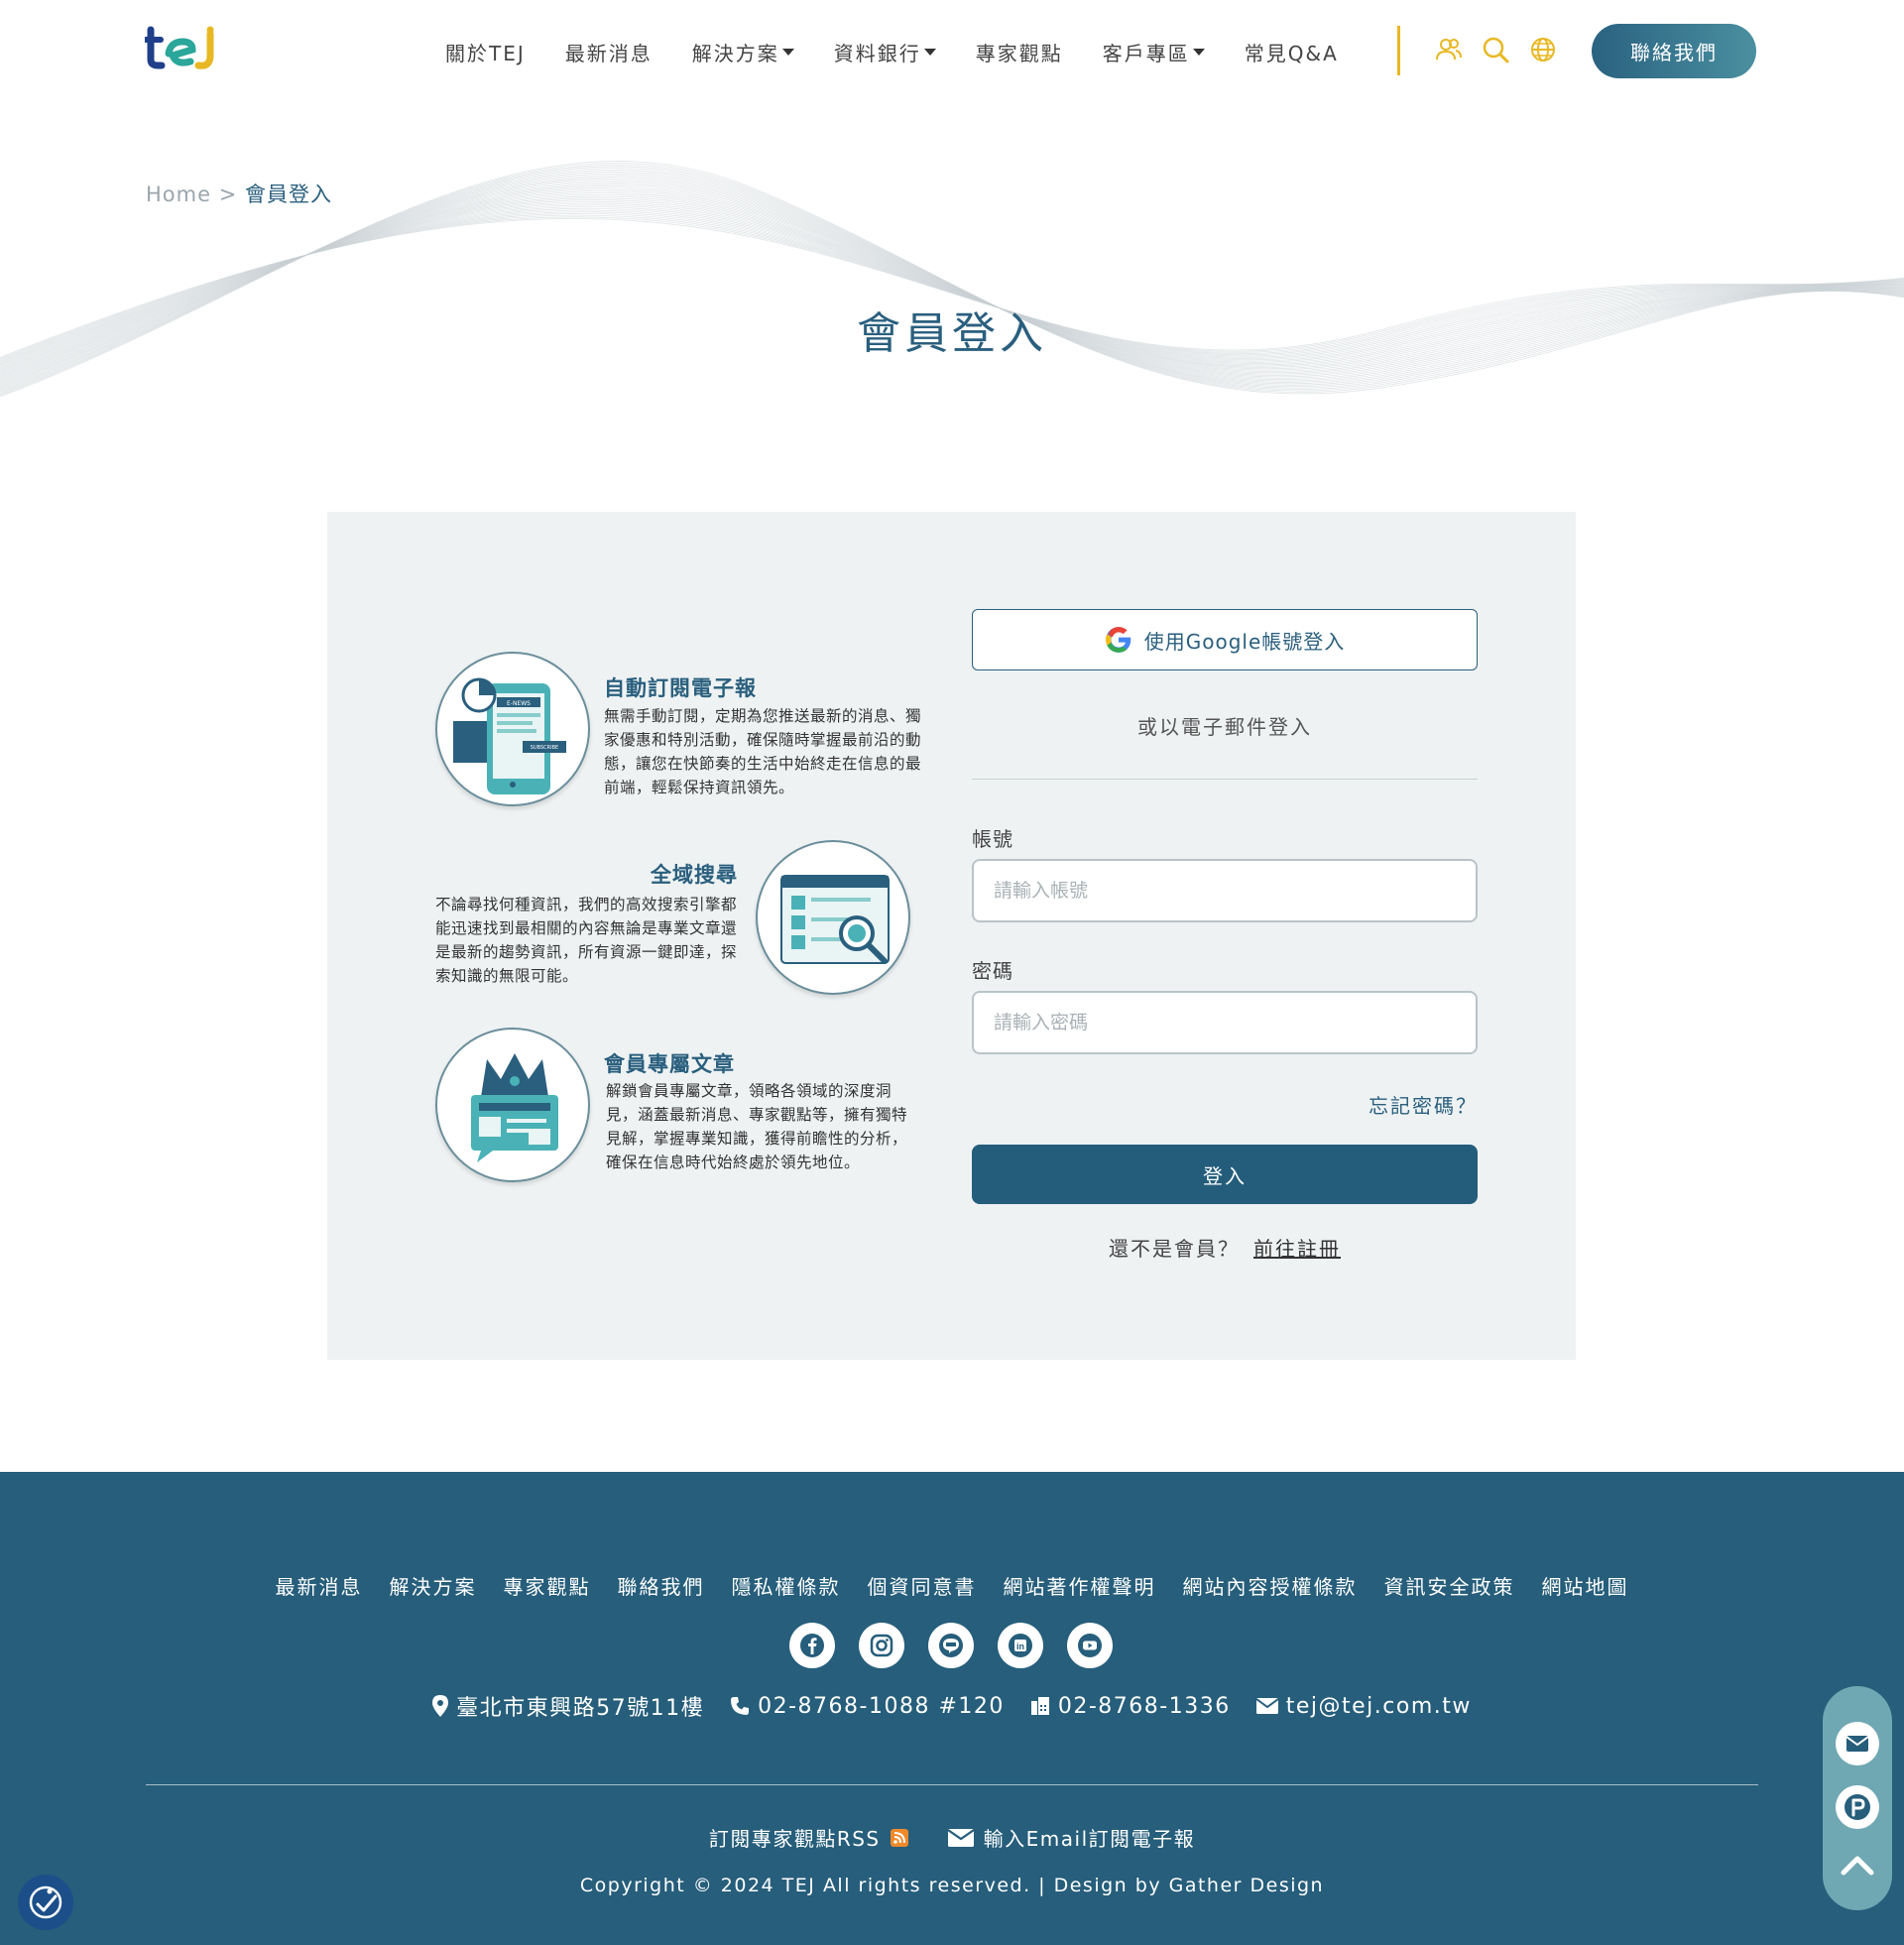  What do you see at coordinates (922, 1585) in the screenshot?
I see `footer-link: 個資同意書` at bounding box center [922, 1585].